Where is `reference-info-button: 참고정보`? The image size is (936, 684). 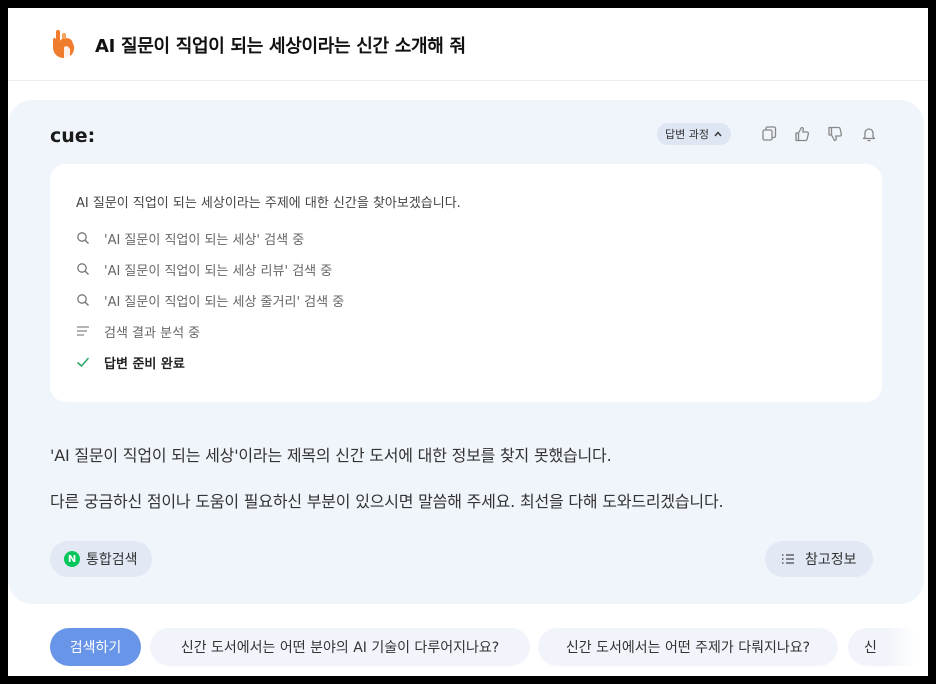
reference-info-button: 참고정보 is located at coordinates (819, 559).